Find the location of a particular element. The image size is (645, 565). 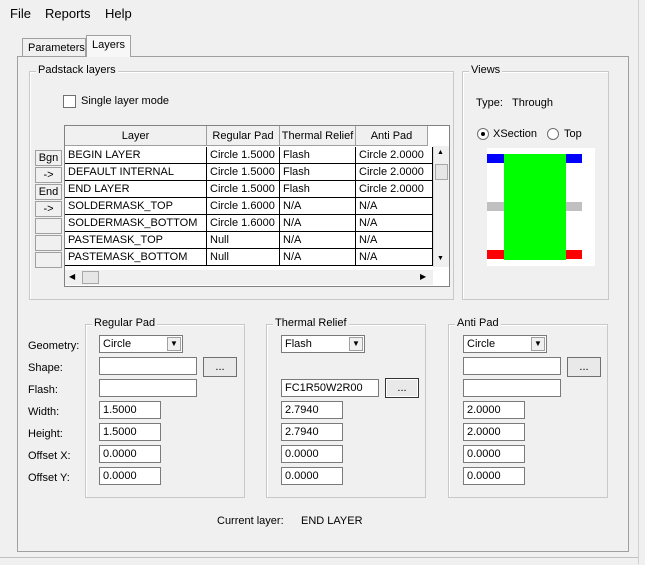

table-row: END LAYER Circle 1.5000 Flash Circle 2.0000 is located at coordinates (249, 189).